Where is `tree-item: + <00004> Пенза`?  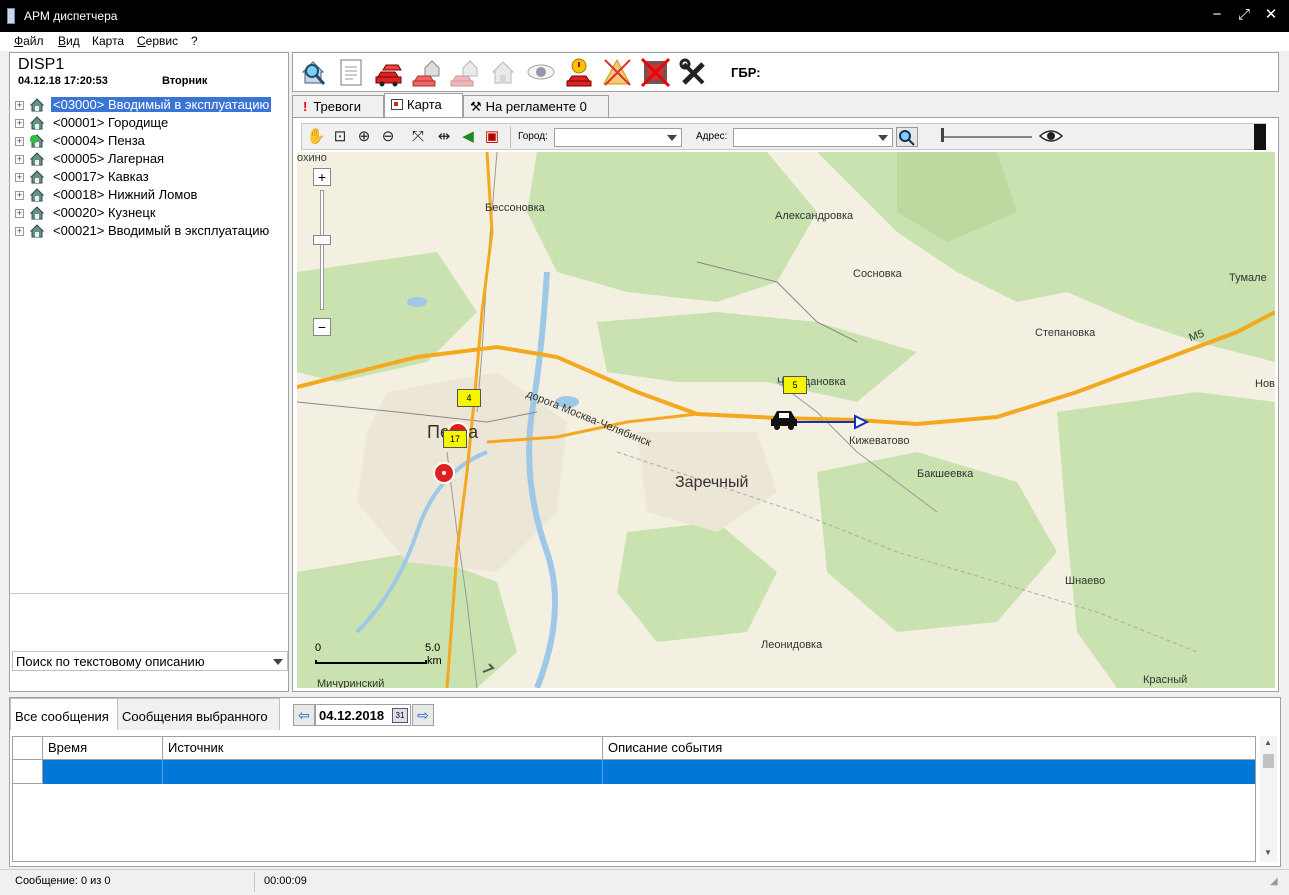
tree-item: + <00004> Пенза is located at coordinates (150, 142).